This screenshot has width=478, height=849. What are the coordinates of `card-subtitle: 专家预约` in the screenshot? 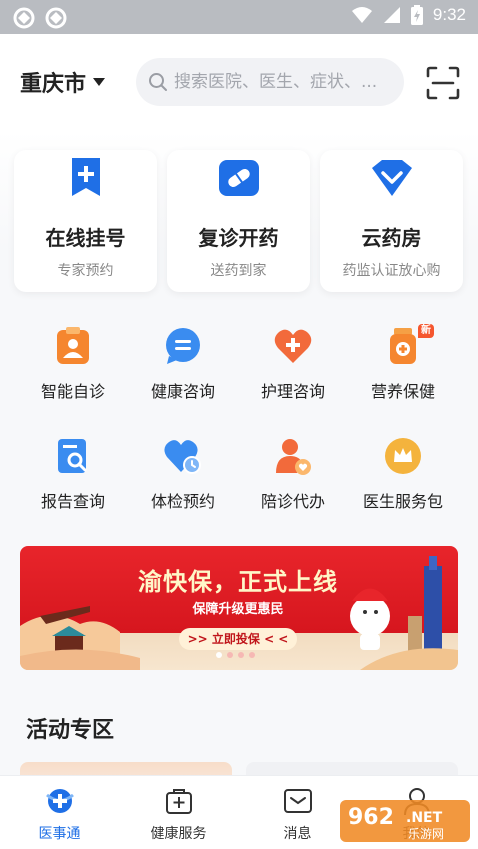 It's located at (85, 271).